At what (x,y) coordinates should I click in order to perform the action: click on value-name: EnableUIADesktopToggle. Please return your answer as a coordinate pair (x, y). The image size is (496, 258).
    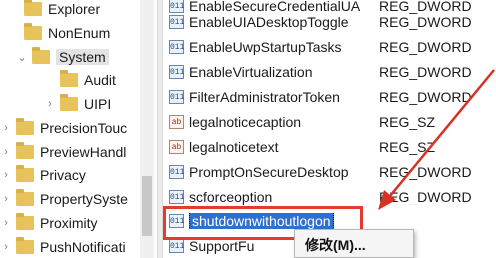
    Looking at the image, I should click on (269, 21).